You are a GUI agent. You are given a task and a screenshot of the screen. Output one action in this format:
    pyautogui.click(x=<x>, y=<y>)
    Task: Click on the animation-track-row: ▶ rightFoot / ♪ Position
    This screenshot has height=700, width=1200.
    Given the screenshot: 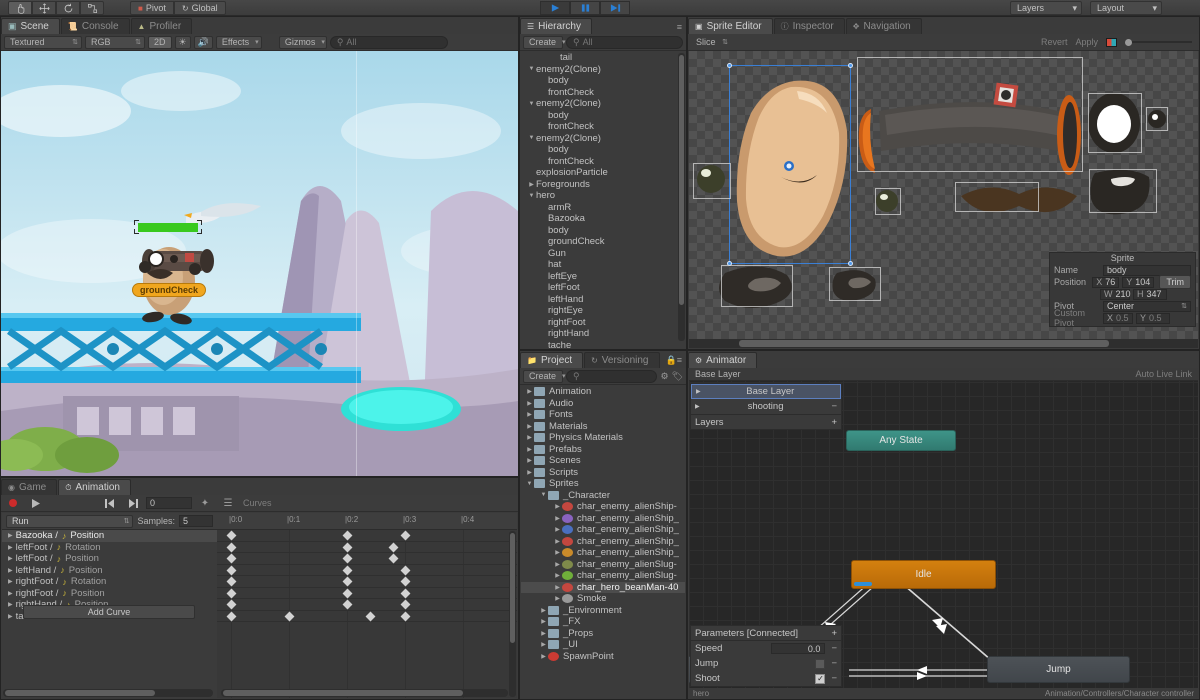 What is the action you would take?
    pyautogui.click(x=109, y=594)
    